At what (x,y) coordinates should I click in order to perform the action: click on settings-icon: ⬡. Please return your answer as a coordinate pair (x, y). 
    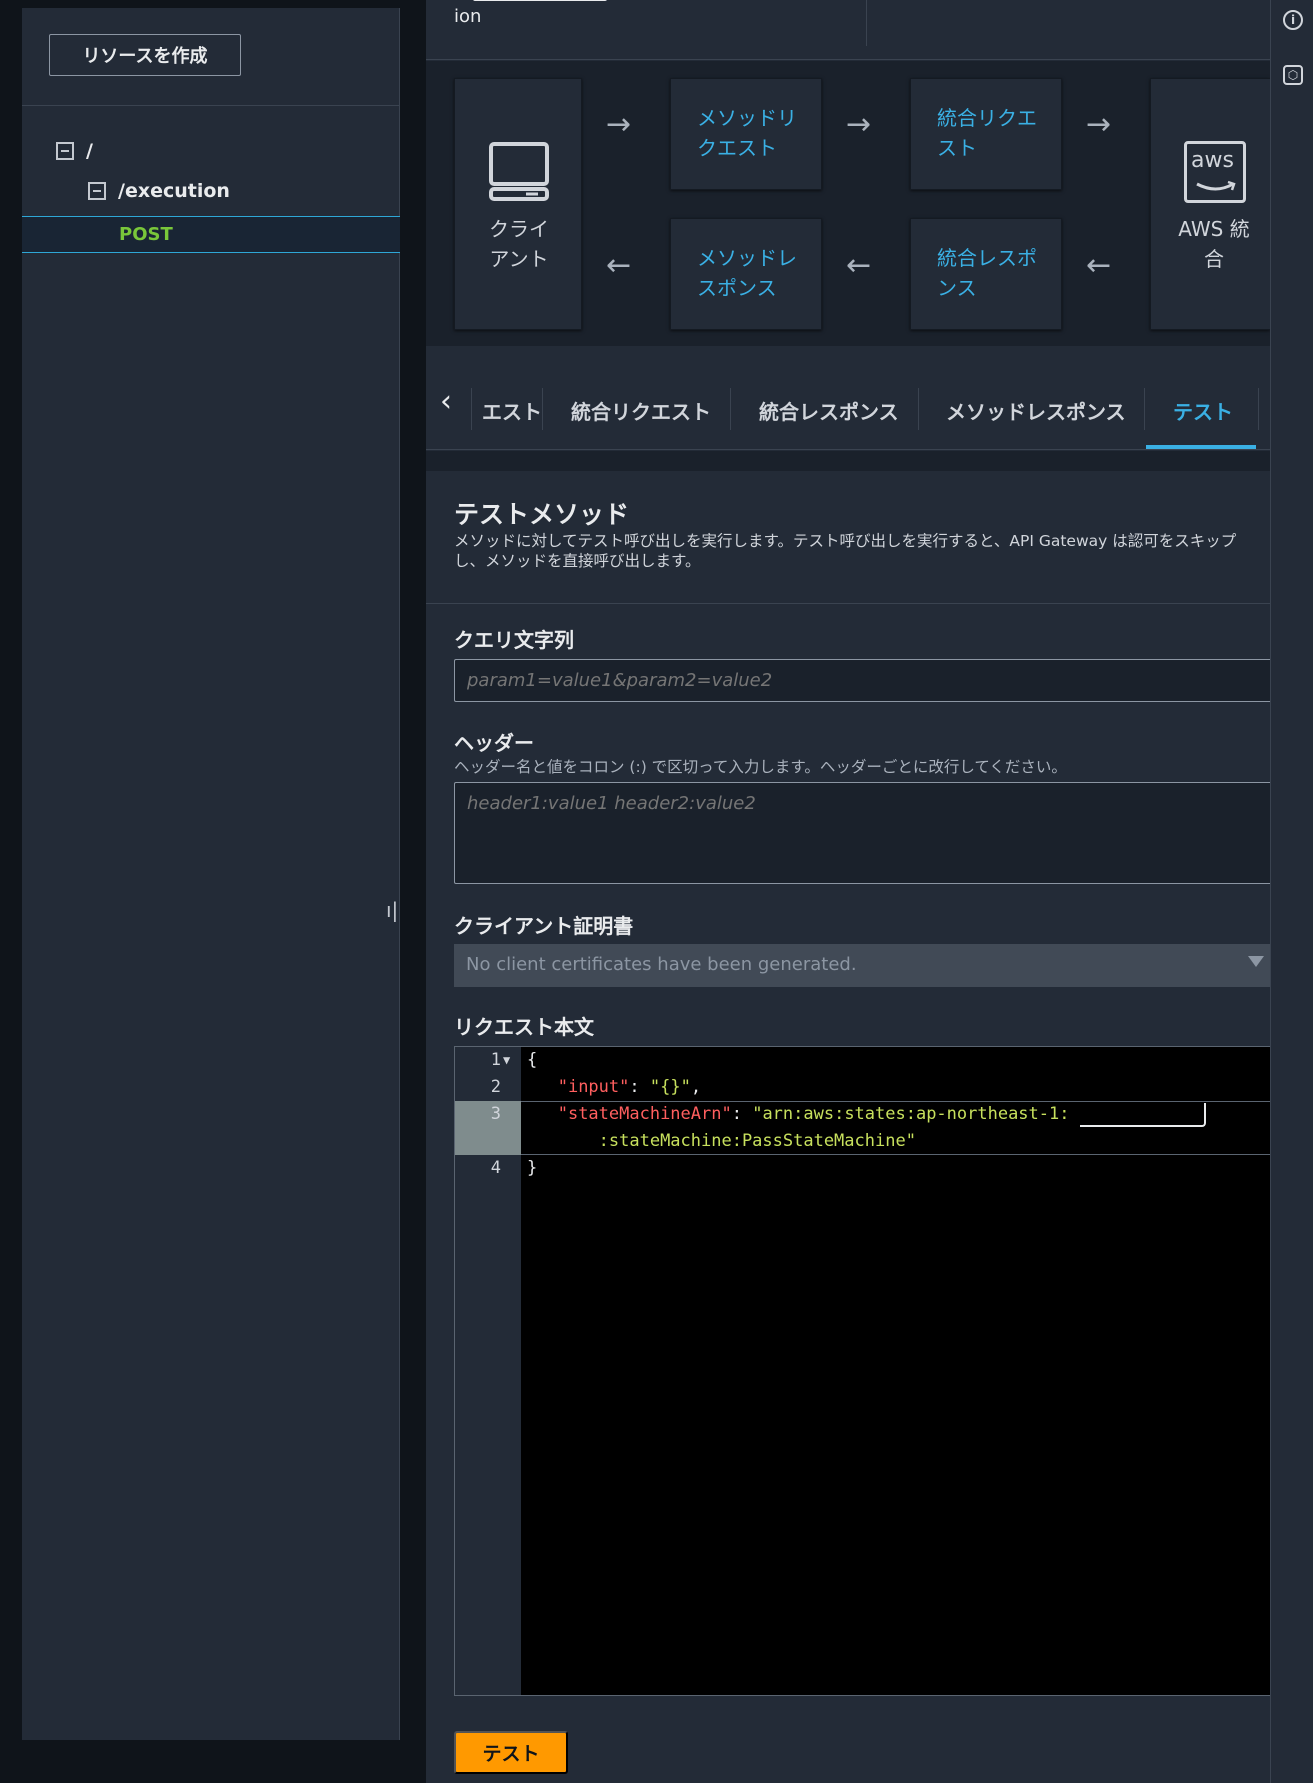
    Looking at the image, I should click on (1293, 75).